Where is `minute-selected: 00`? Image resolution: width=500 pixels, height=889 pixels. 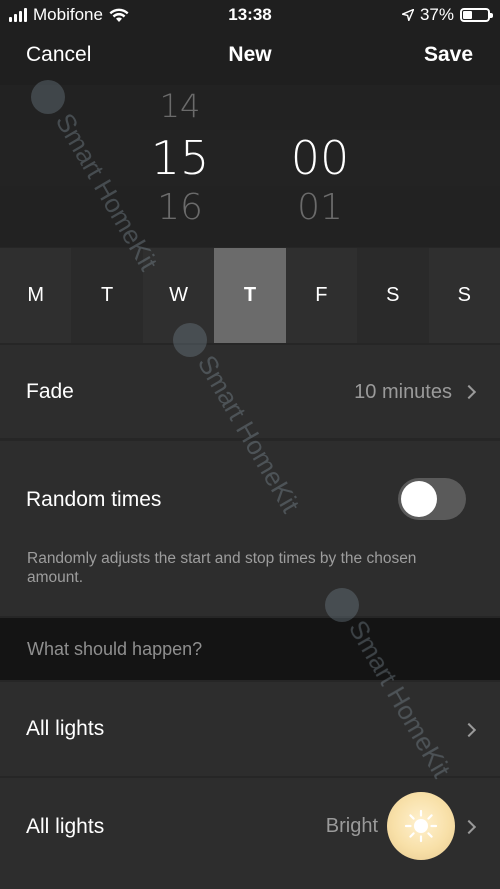
minute-selected: 00 is located at coordinates (320, 158).